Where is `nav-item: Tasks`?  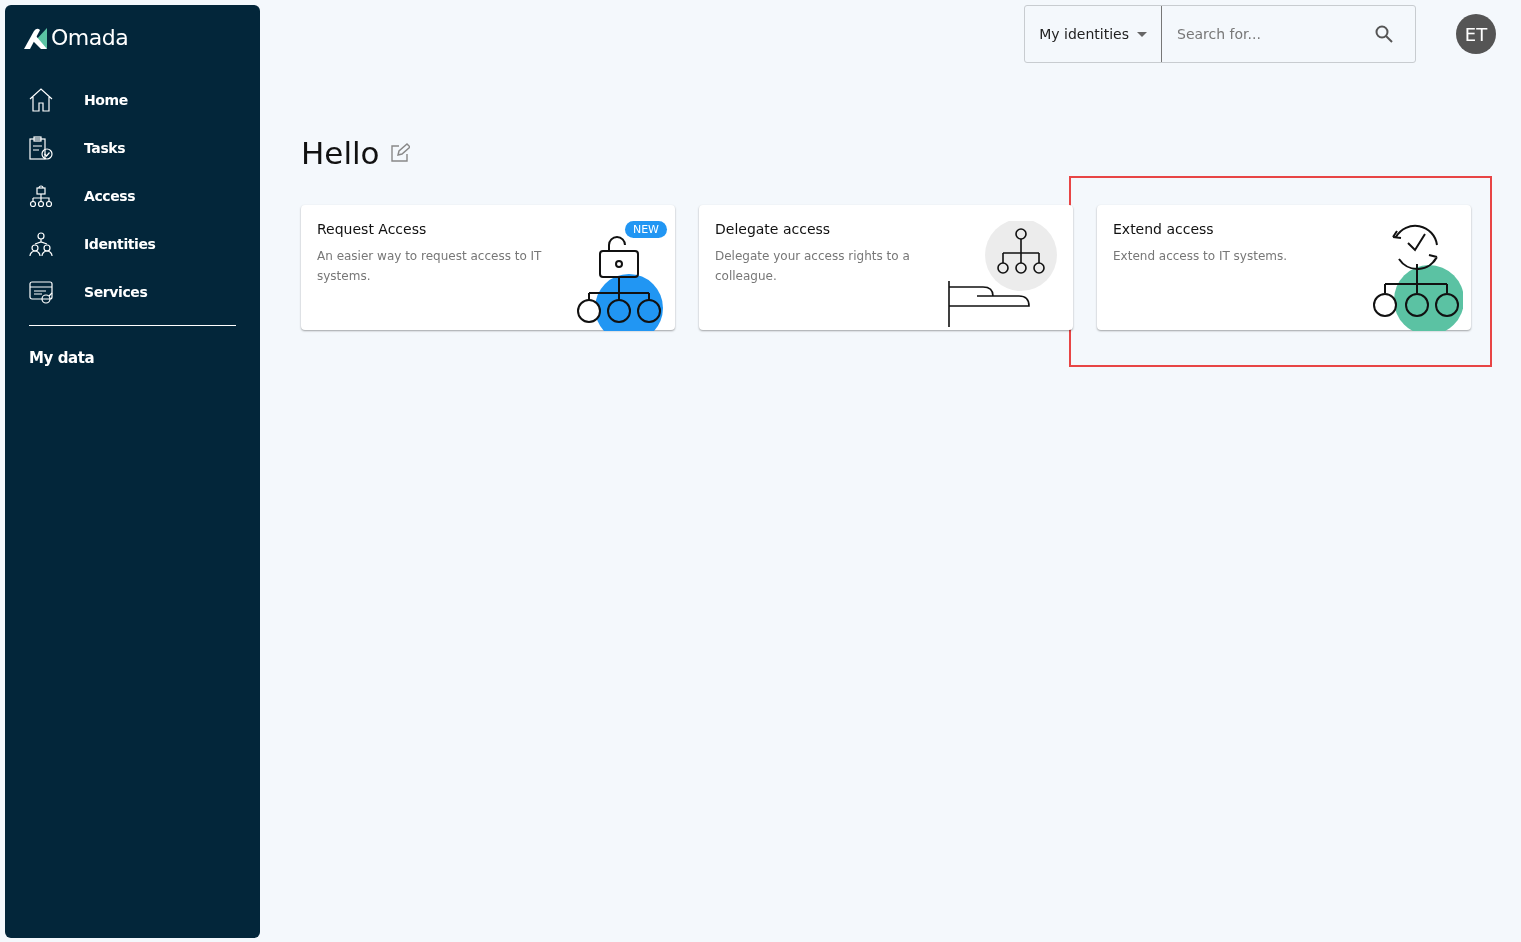 nav-item: Tasks is located at coordinates (130, 148).